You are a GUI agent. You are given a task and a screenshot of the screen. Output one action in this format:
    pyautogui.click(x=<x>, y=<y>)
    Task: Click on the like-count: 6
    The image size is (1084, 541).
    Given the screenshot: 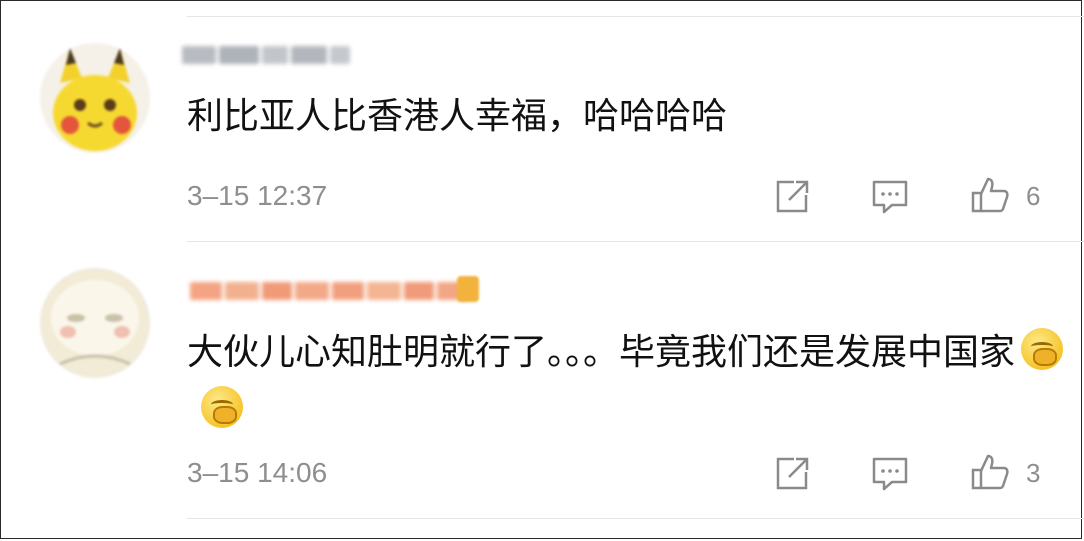 What is the action you would take?
    pyautogui.click(x=1033, y=196)
    